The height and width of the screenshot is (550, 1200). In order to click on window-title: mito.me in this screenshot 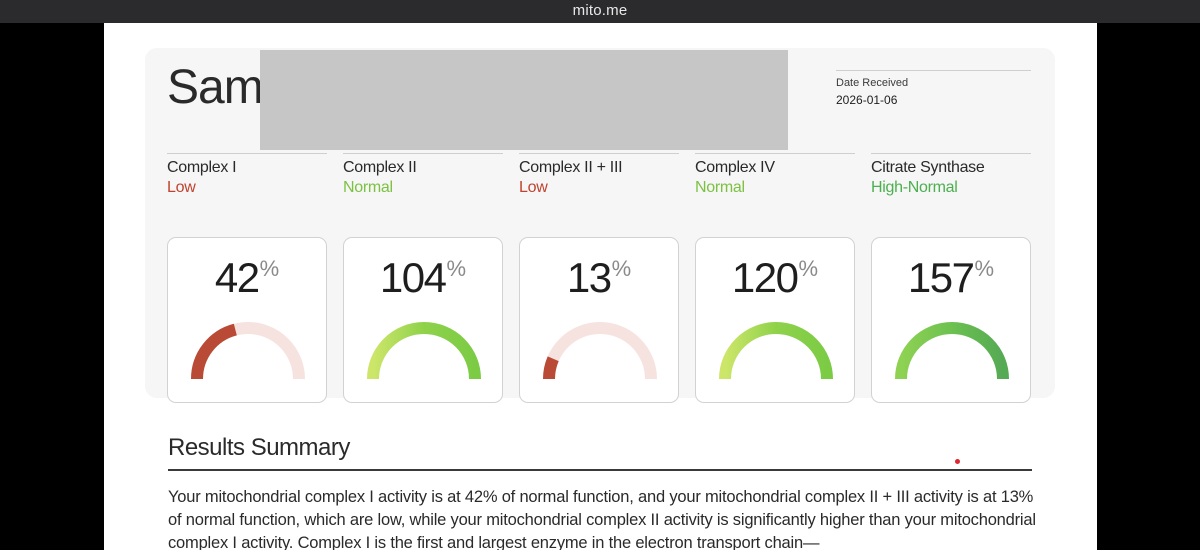, I will do `click(600, 11)`.